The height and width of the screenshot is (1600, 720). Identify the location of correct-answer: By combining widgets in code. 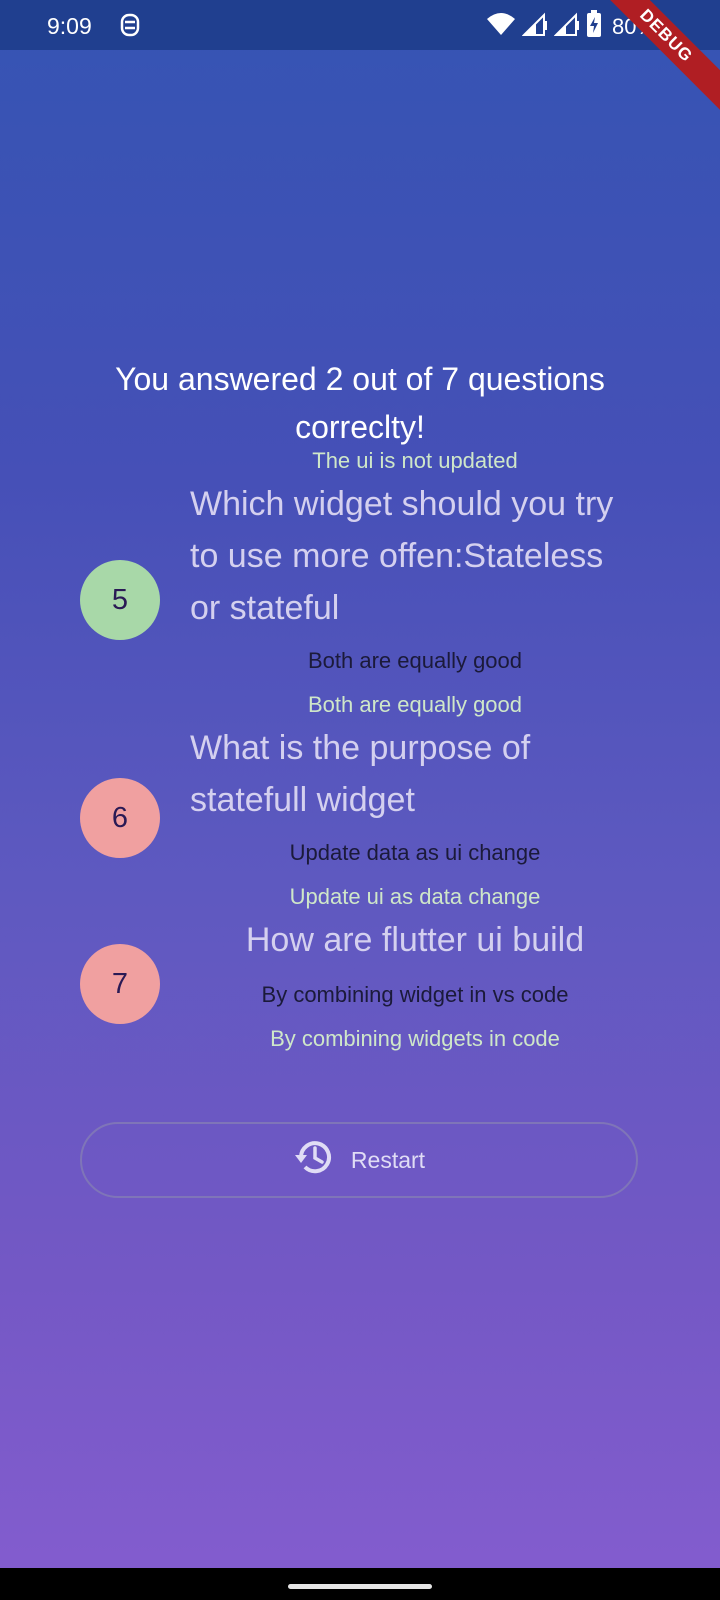
(415, 1038).